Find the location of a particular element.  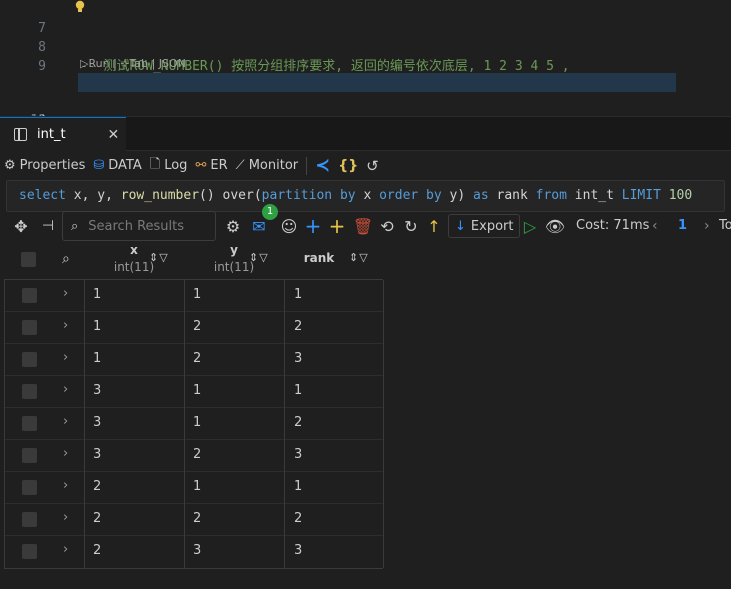

table-row: › 1 2 2 is located at coordinates (194, 328).